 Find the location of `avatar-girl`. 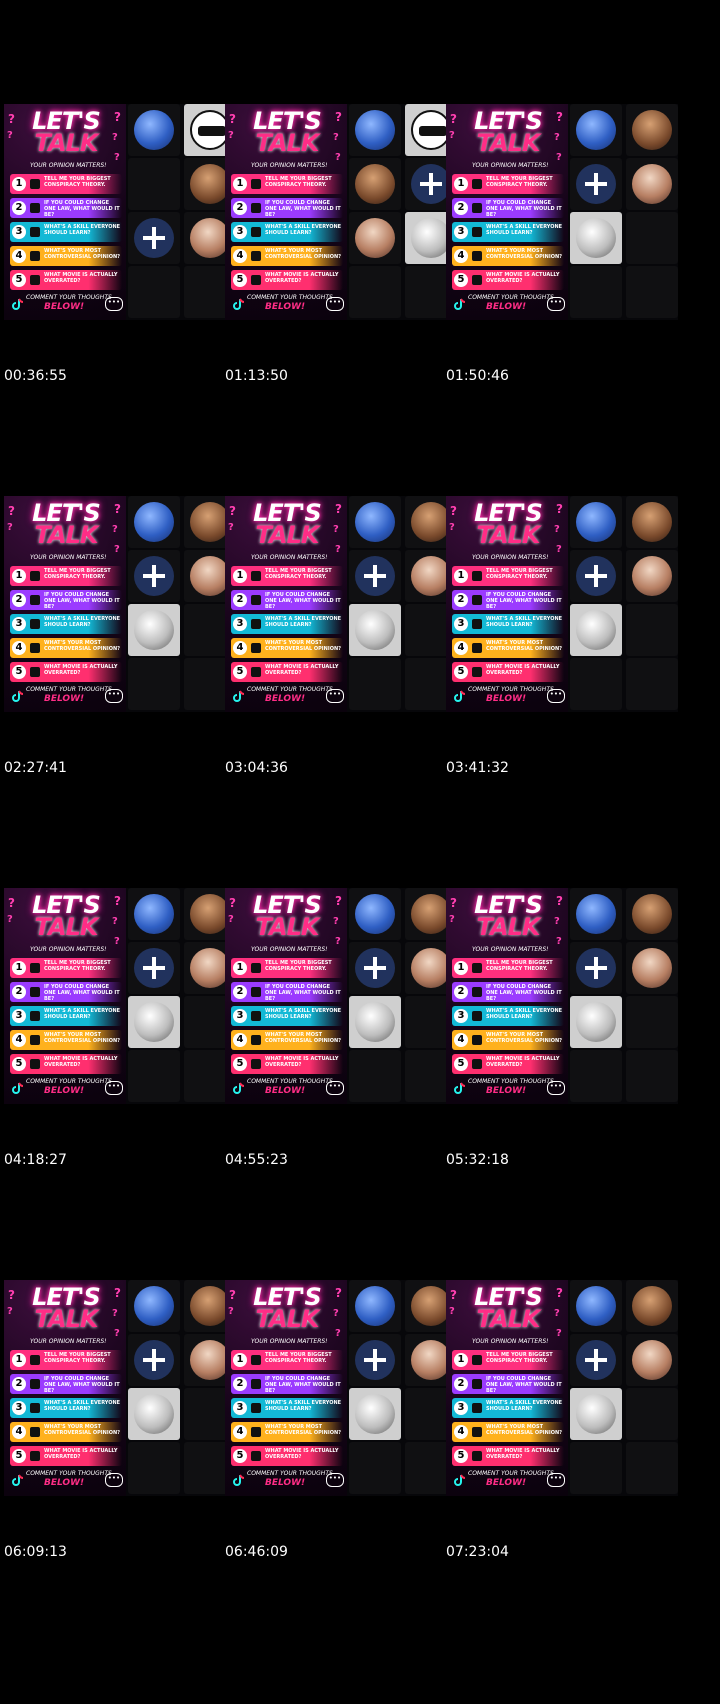

avatar-girl is located at coordinates (652, 184).